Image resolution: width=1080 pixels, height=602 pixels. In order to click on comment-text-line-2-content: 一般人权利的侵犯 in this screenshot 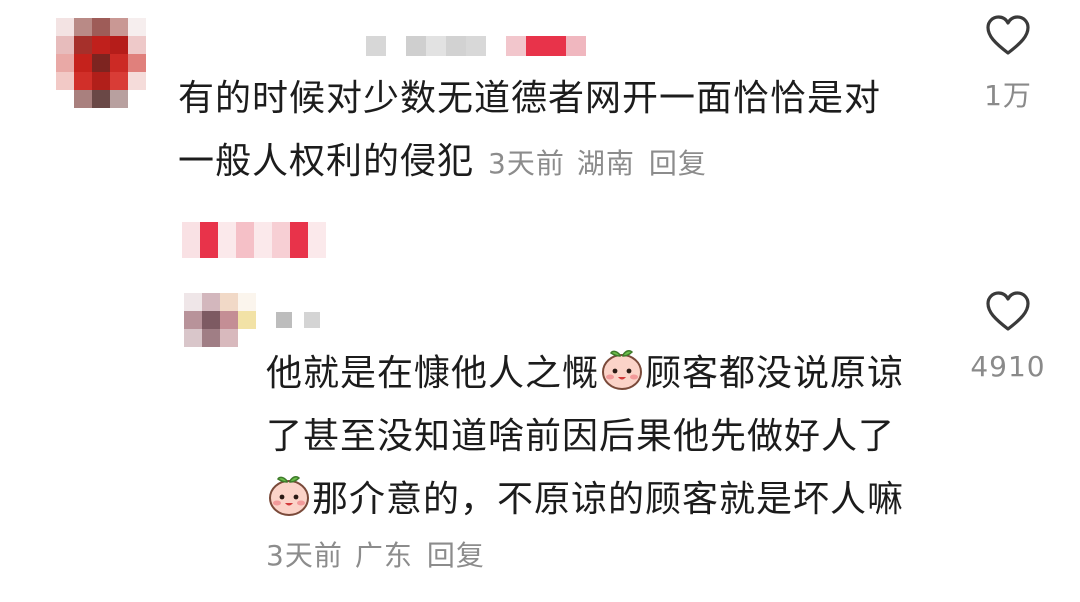, I will do `click(326, 161)`.